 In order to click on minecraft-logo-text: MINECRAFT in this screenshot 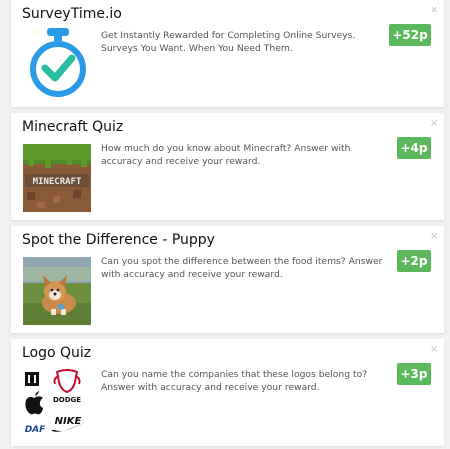, I will do `click(57, 182)`.